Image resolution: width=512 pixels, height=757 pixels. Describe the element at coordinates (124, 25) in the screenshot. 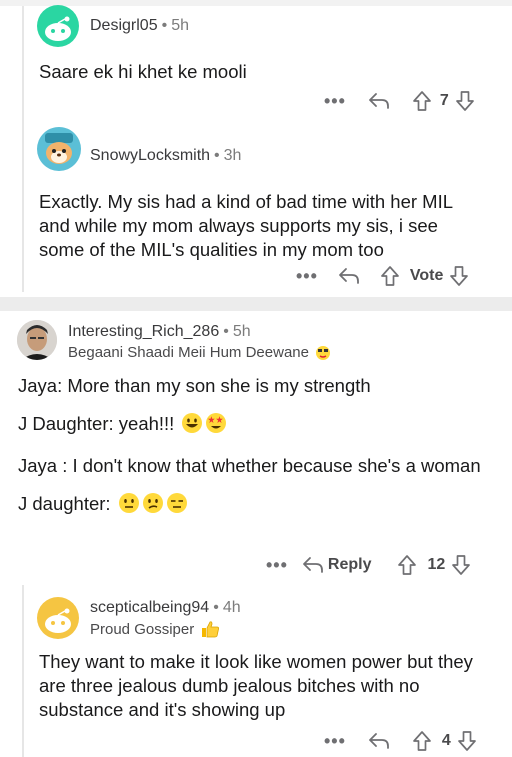

I see `username: Desigrl05` at that location.